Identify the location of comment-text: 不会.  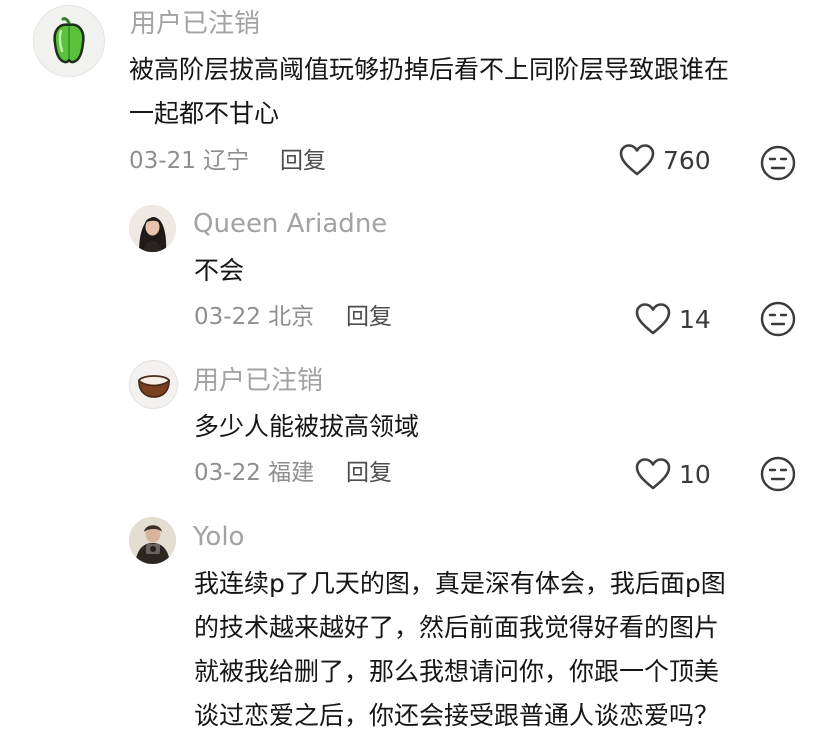
(219, 271).